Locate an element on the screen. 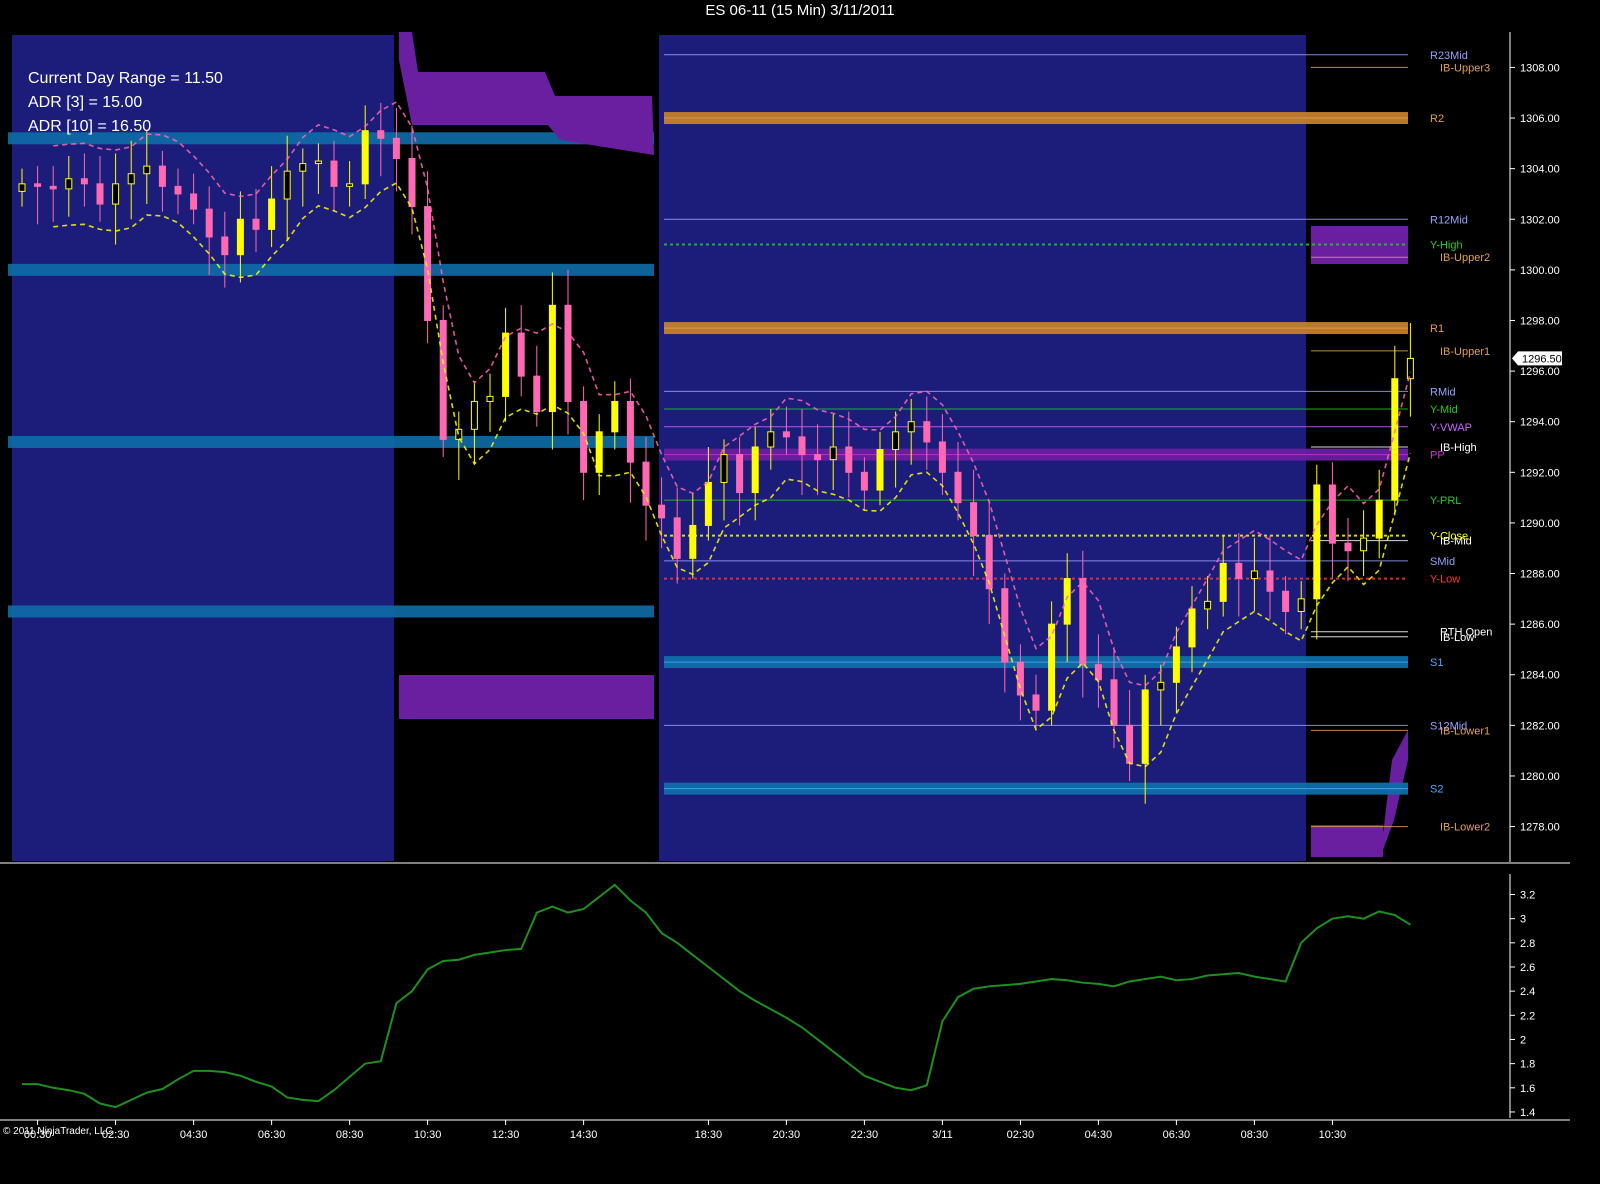 This screenshot has height=1184, width=1600. price-tick-label: 1292.00 is located at coordinates (1540, 473).